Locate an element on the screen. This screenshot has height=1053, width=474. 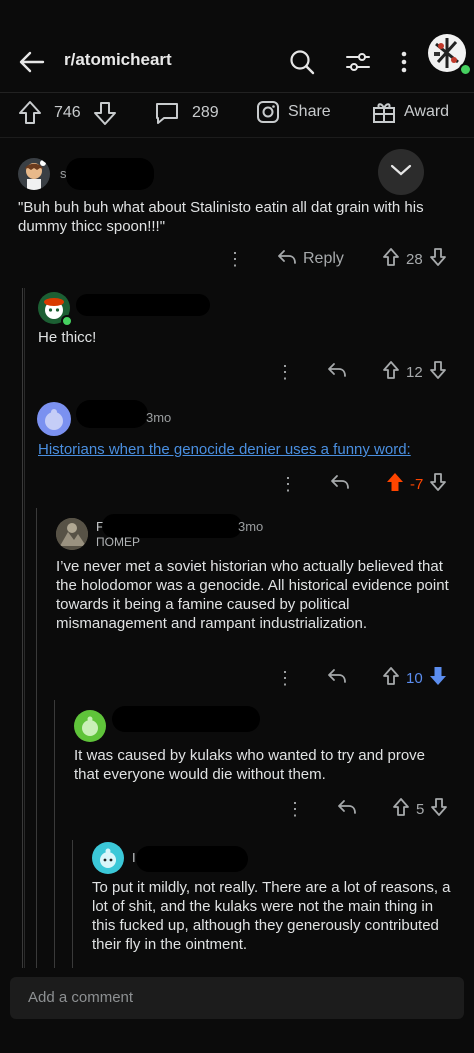
award-button: Award is located at coordinates (410, 112).